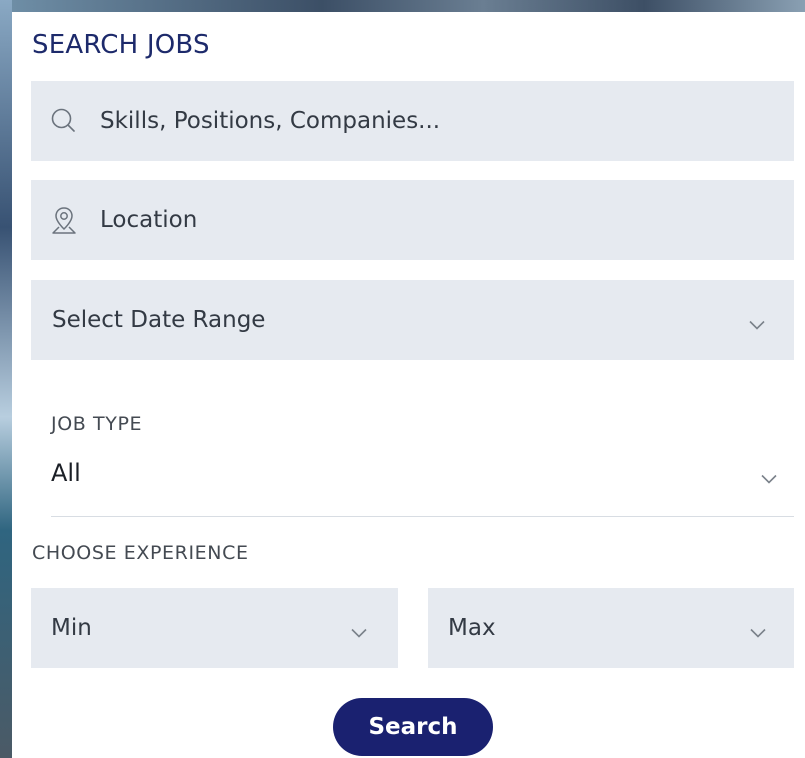 This screenshot has height=758, width=805. I want to click on background-left-edge, so click(6, 379).